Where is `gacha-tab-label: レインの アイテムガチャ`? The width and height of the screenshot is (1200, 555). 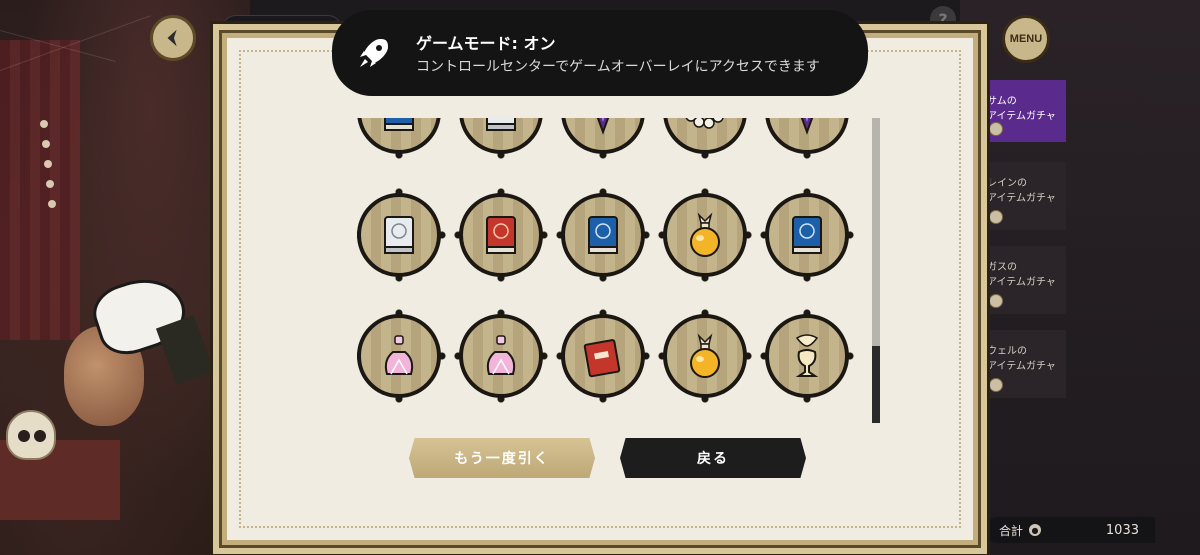 gacha-tab-label: レインの アイテムガチャ is located at coordinates (1021, 191).